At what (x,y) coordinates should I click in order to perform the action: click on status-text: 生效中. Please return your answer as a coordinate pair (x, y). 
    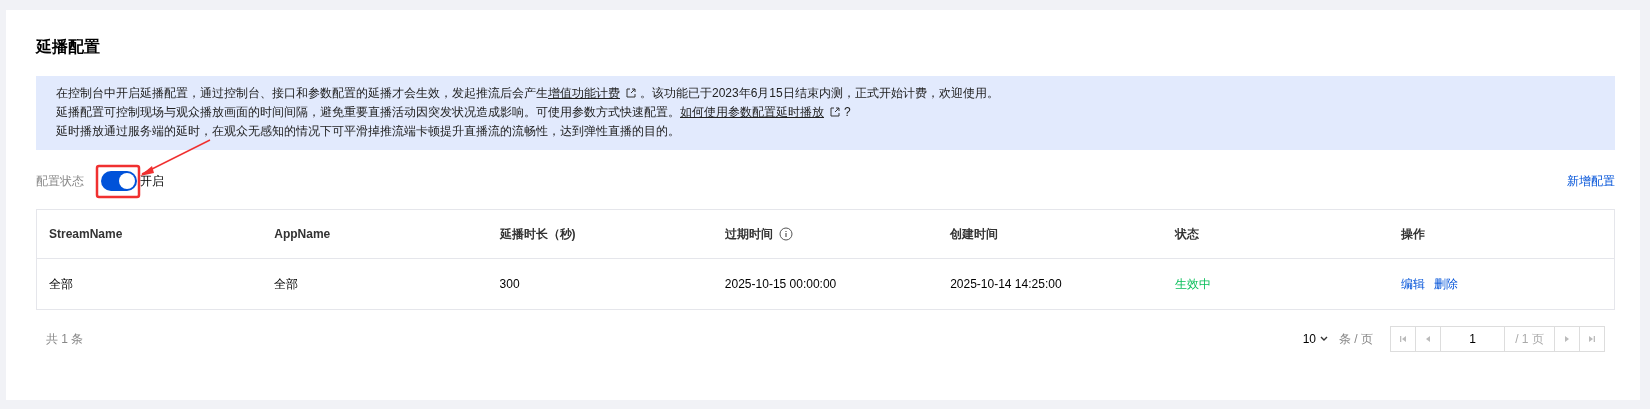
    Looking at the image, I should click on (1193, 284).